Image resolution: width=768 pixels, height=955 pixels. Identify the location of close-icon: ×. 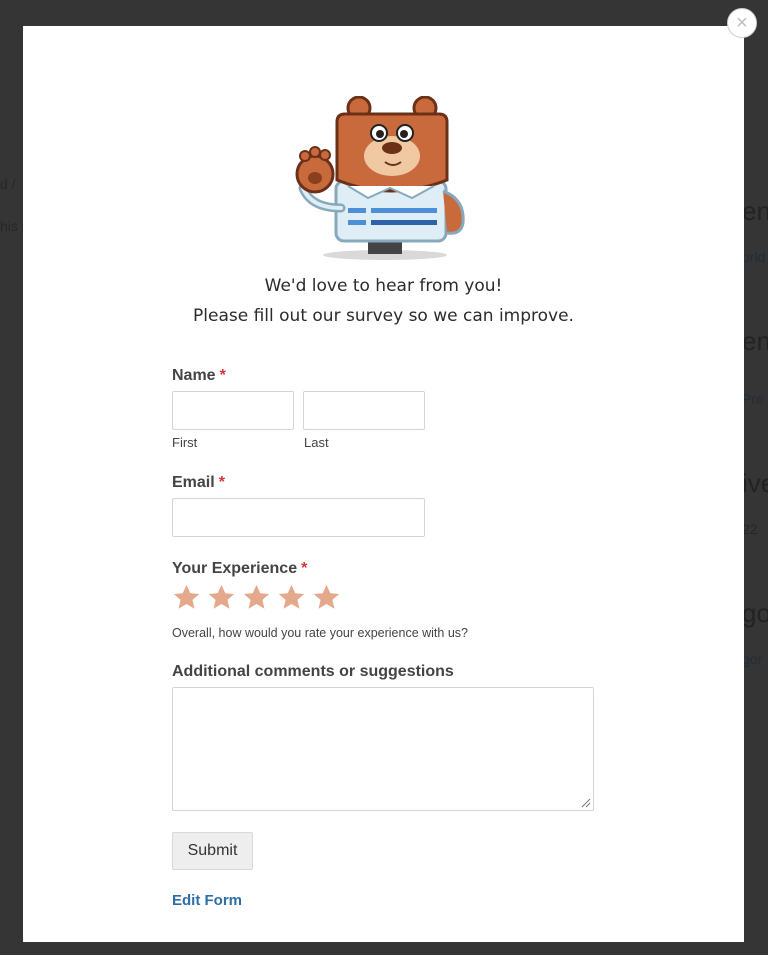
(742, 23).